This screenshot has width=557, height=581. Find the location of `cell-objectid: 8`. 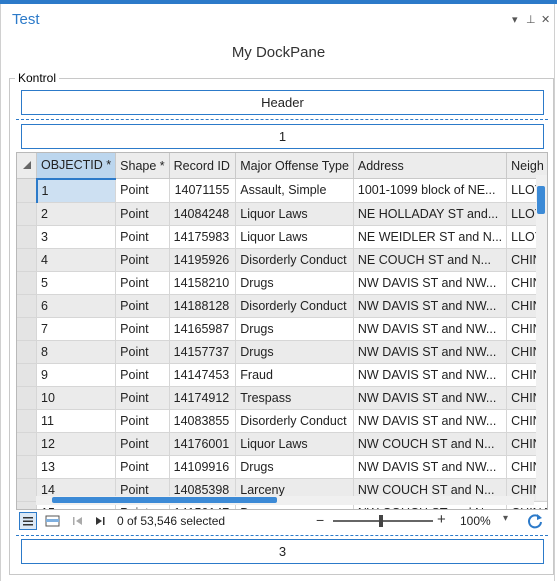

cell-objectid: 8 is located at coordinates (76, 352).